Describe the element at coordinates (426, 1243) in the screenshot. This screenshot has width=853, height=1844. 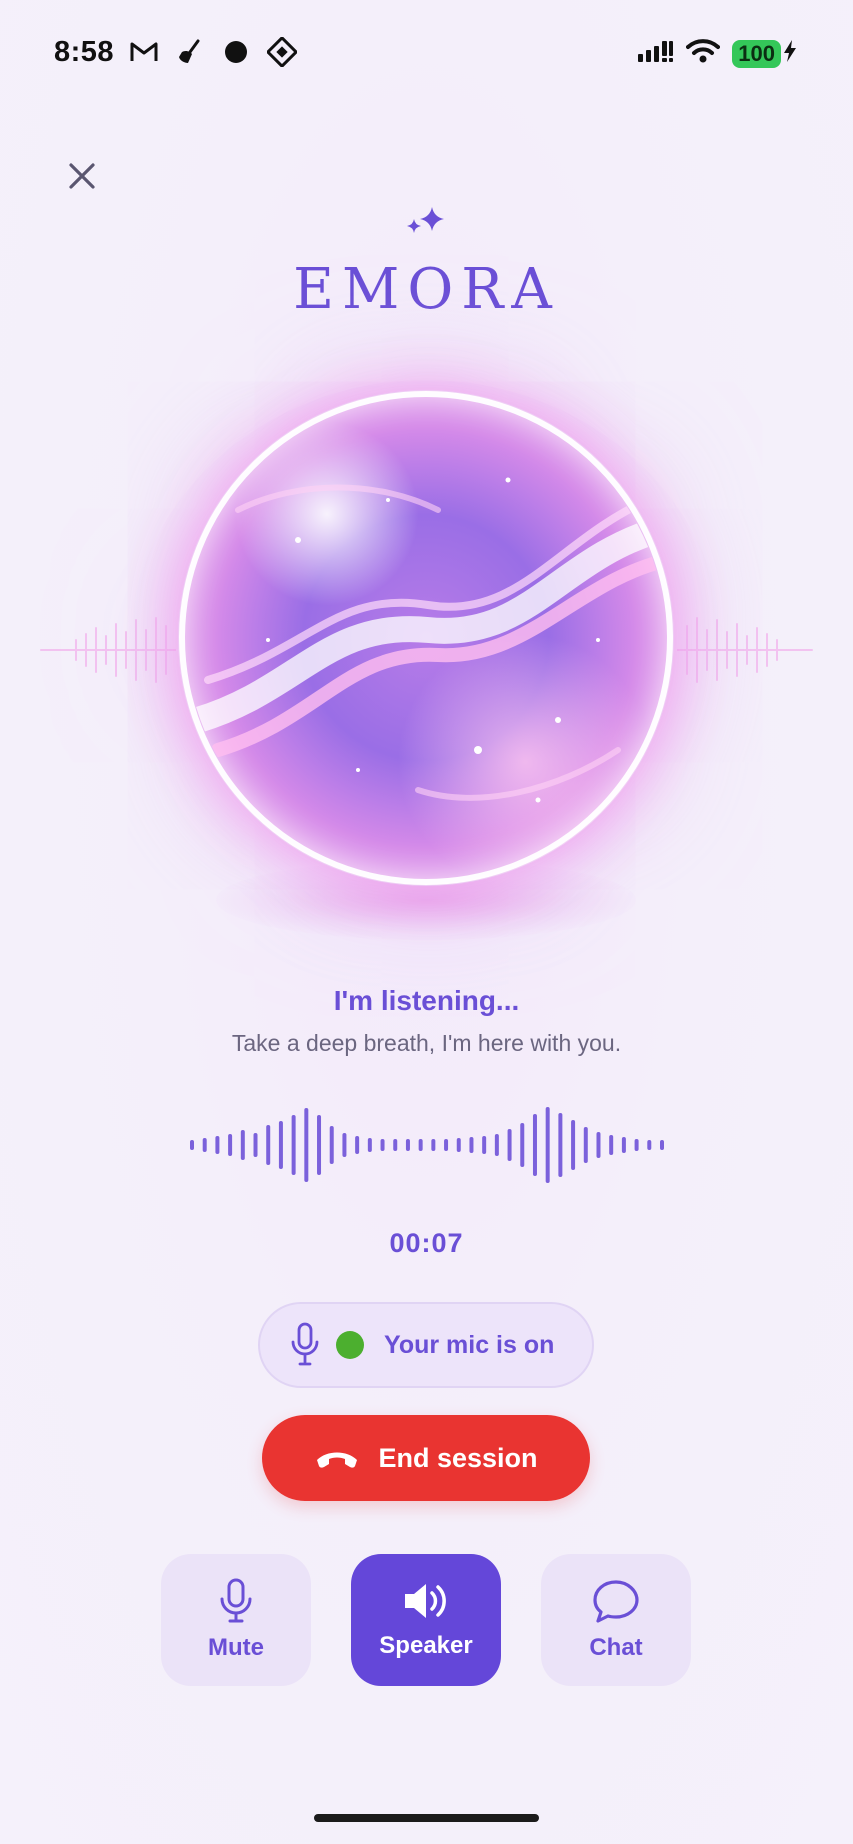
I see `session-timer: 00:07` at that location.